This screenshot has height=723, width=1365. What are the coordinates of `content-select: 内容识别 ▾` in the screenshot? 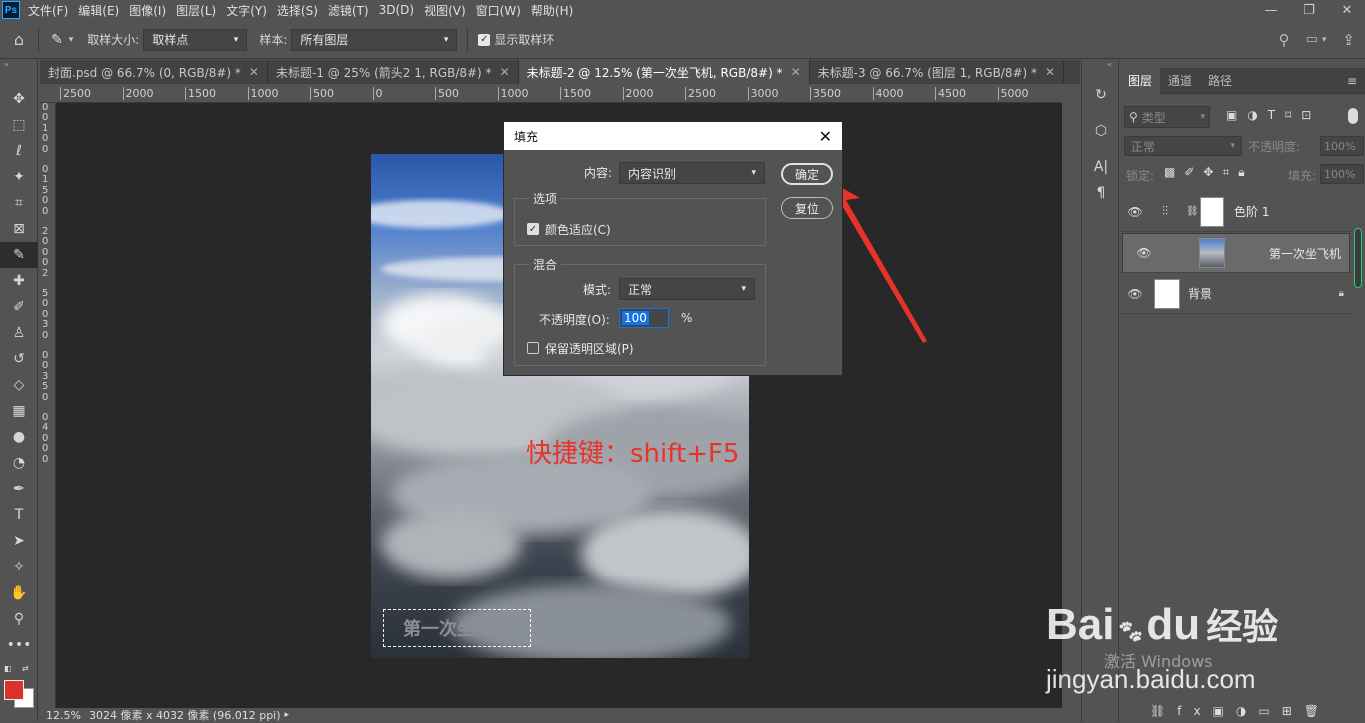 It's located at (692, 173).